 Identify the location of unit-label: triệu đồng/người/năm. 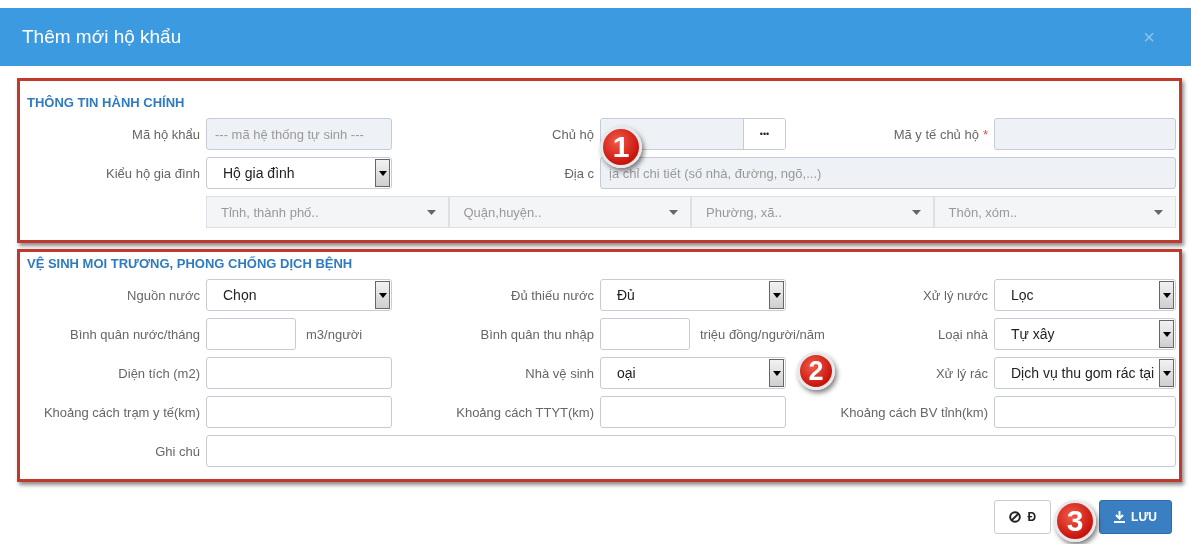
(762, 334).